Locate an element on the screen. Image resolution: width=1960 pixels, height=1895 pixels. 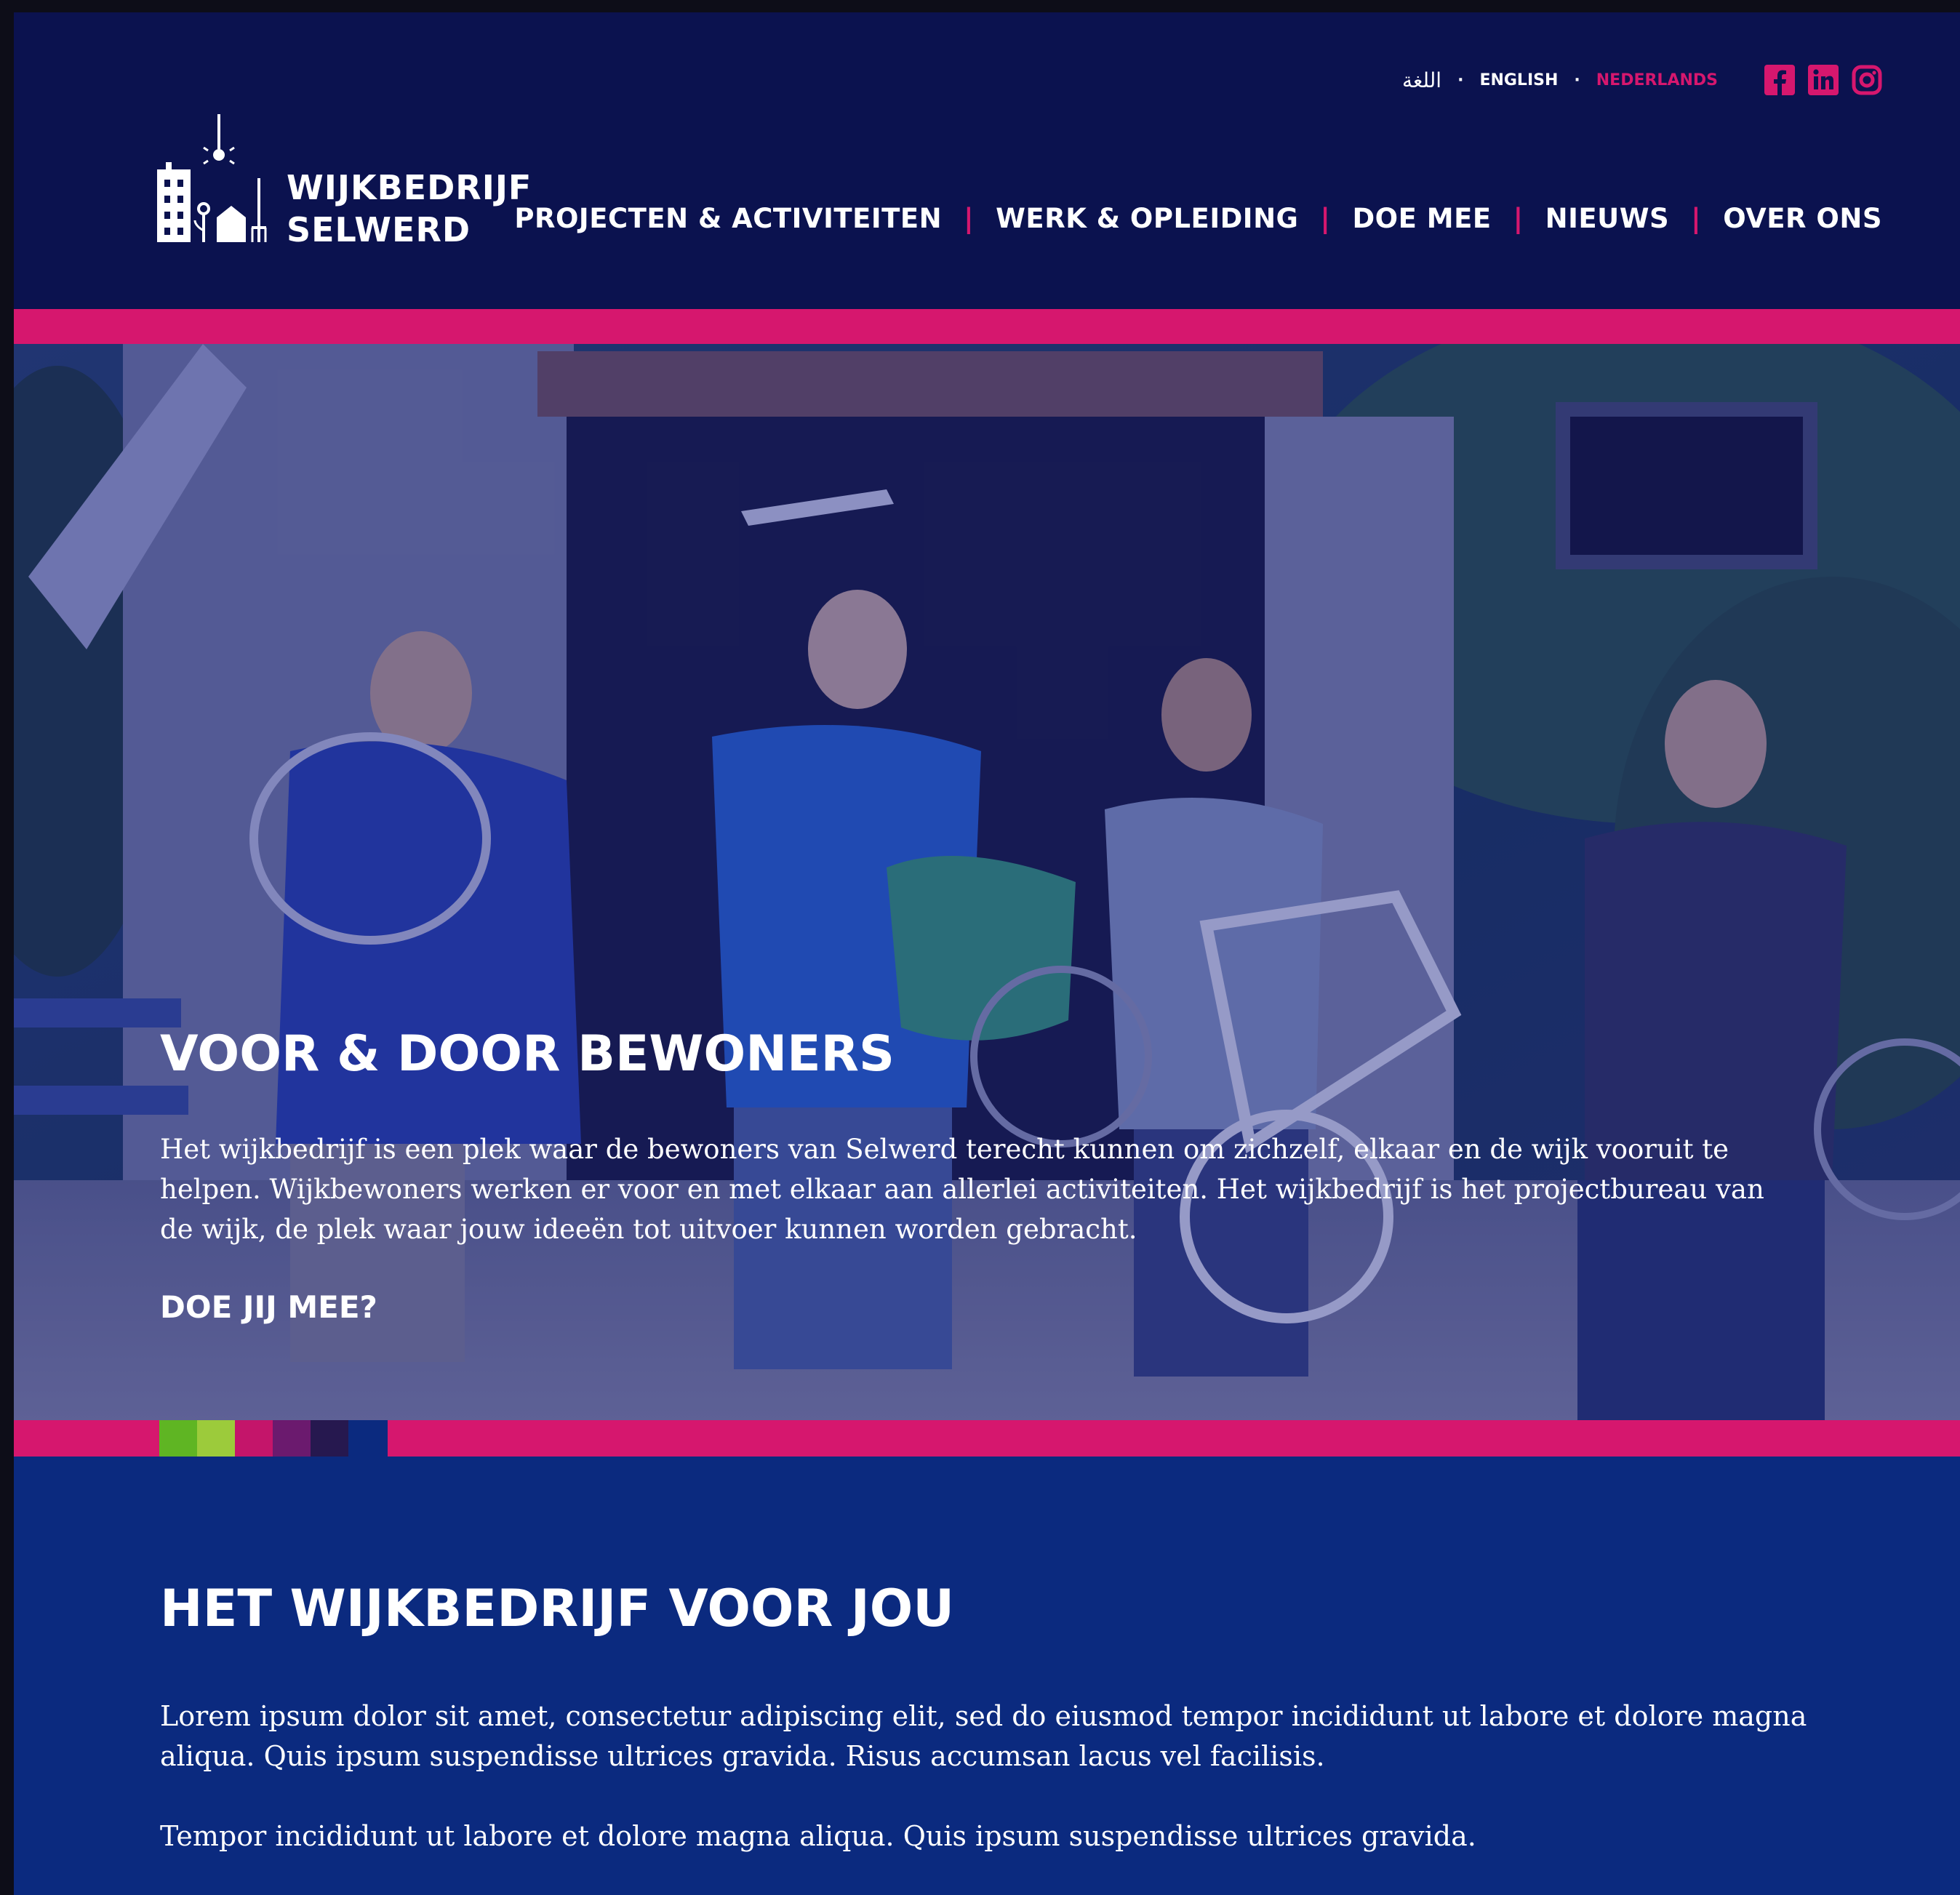
language-arabic-link: اللغة is located at coordinates (1421, 80).